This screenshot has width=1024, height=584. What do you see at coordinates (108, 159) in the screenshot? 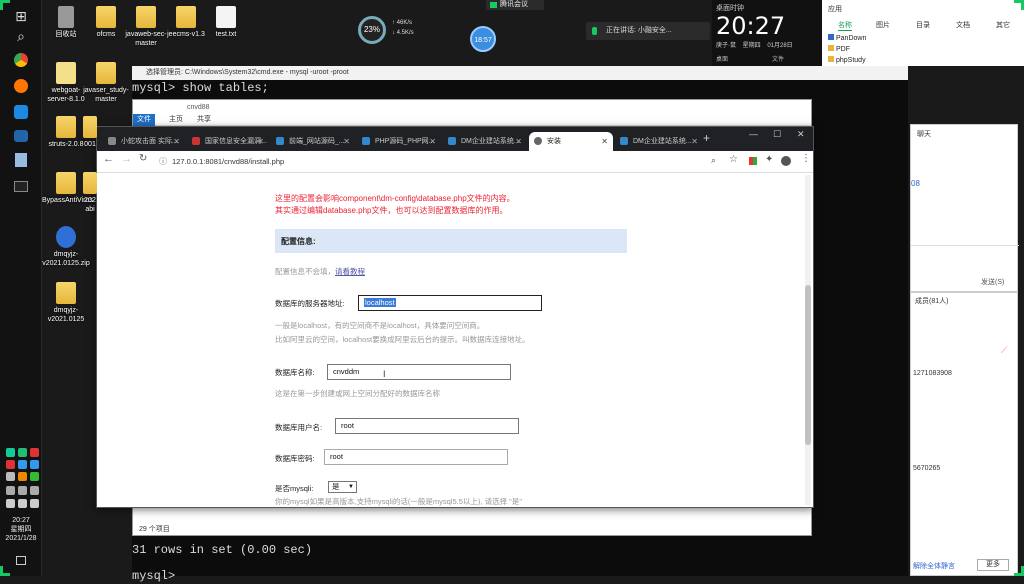
I see `back-icon: ←` at bounding box center [108, 159].